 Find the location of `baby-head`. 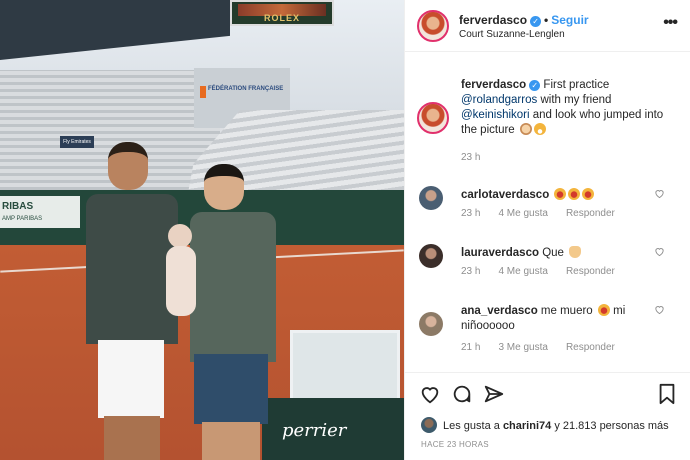

baby-head is located at coordinates (180, 236).